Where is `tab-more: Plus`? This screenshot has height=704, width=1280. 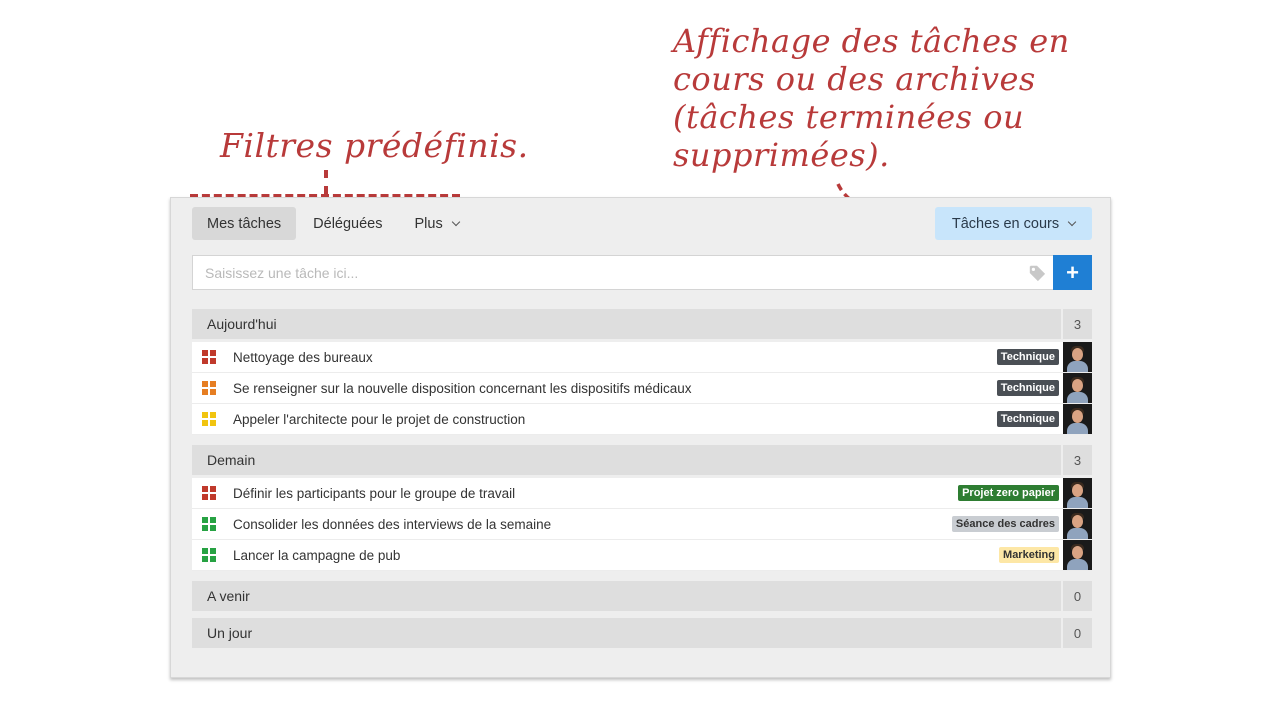 tab-more: Plus is located at coordinates (436, 223).